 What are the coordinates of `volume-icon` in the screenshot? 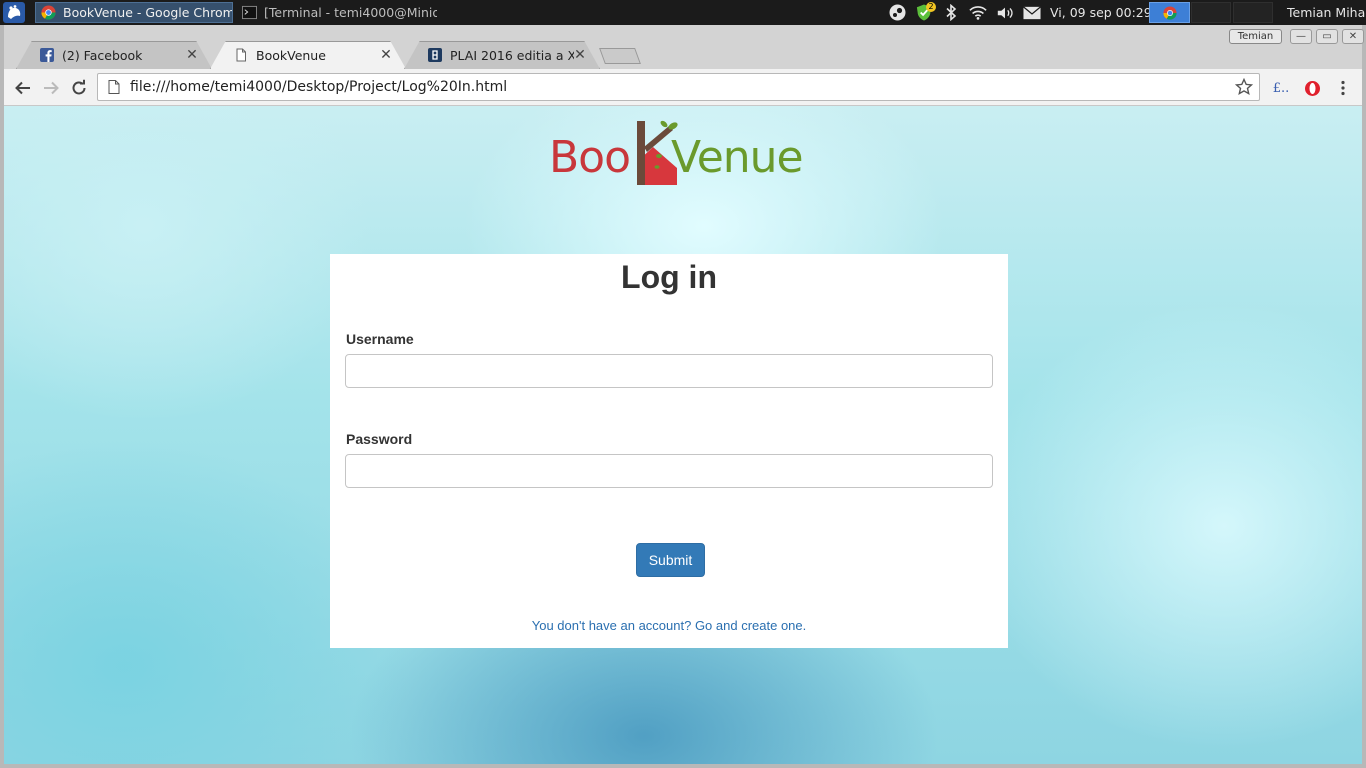 It's located at (1005, 13).